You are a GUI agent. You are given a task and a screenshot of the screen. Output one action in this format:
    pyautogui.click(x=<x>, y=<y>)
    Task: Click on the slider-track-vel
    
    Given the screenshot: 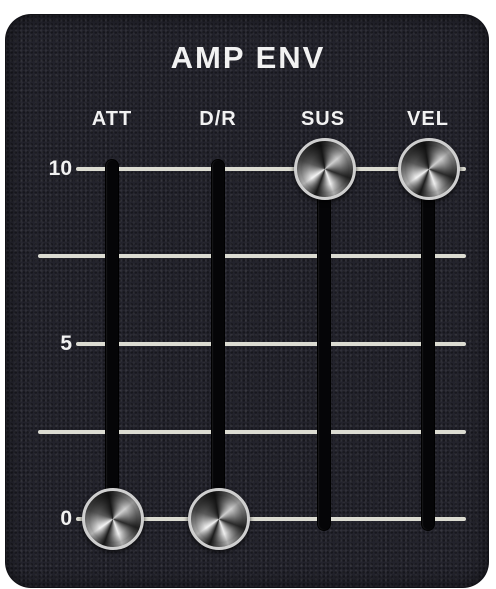 What is the action you would take?
    pyautogui.click(x=428, y=345)
    